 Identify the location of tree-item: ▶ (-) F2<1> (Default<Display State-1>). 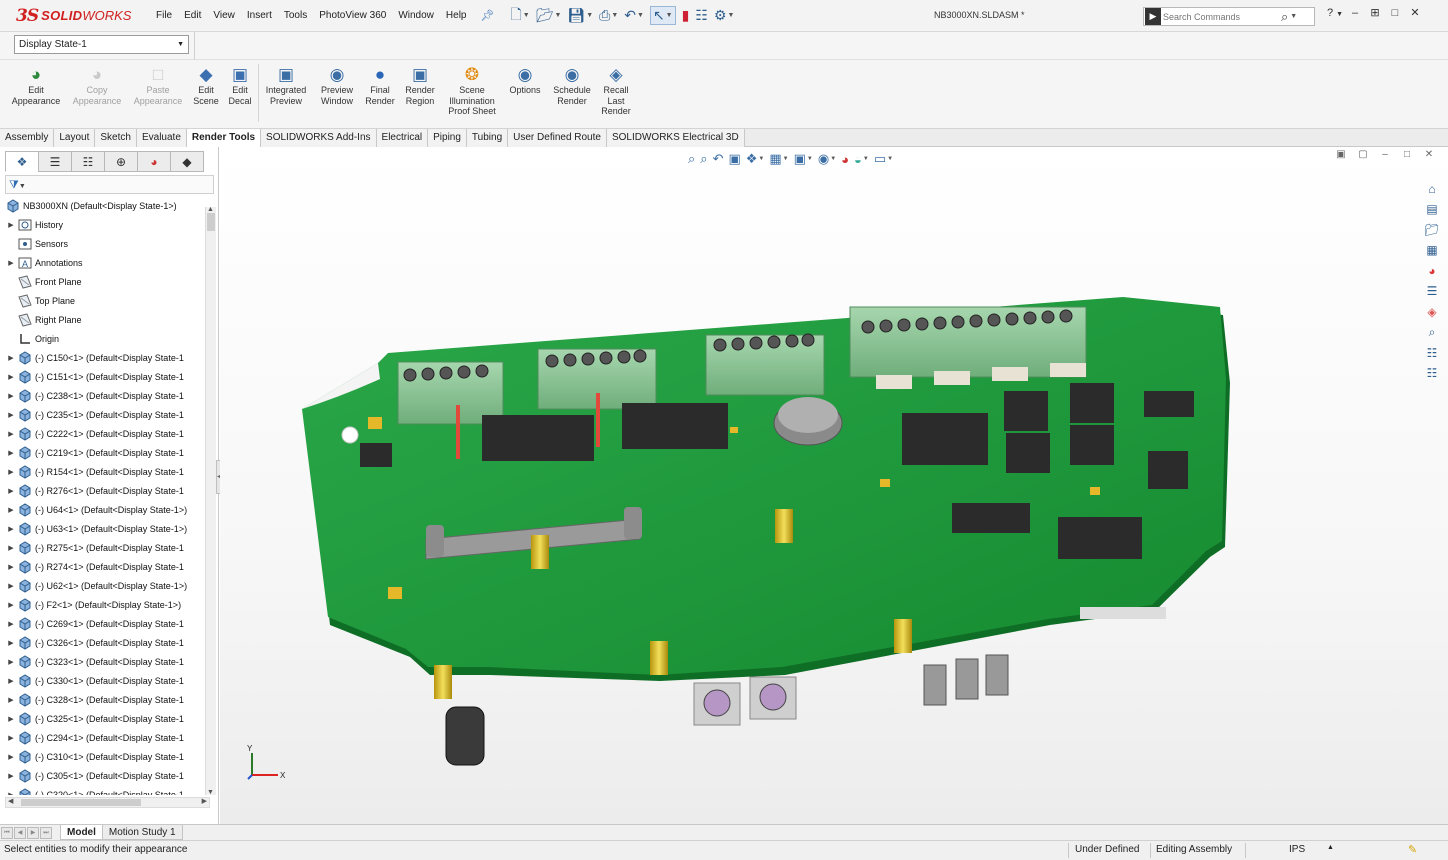
(102, 605).